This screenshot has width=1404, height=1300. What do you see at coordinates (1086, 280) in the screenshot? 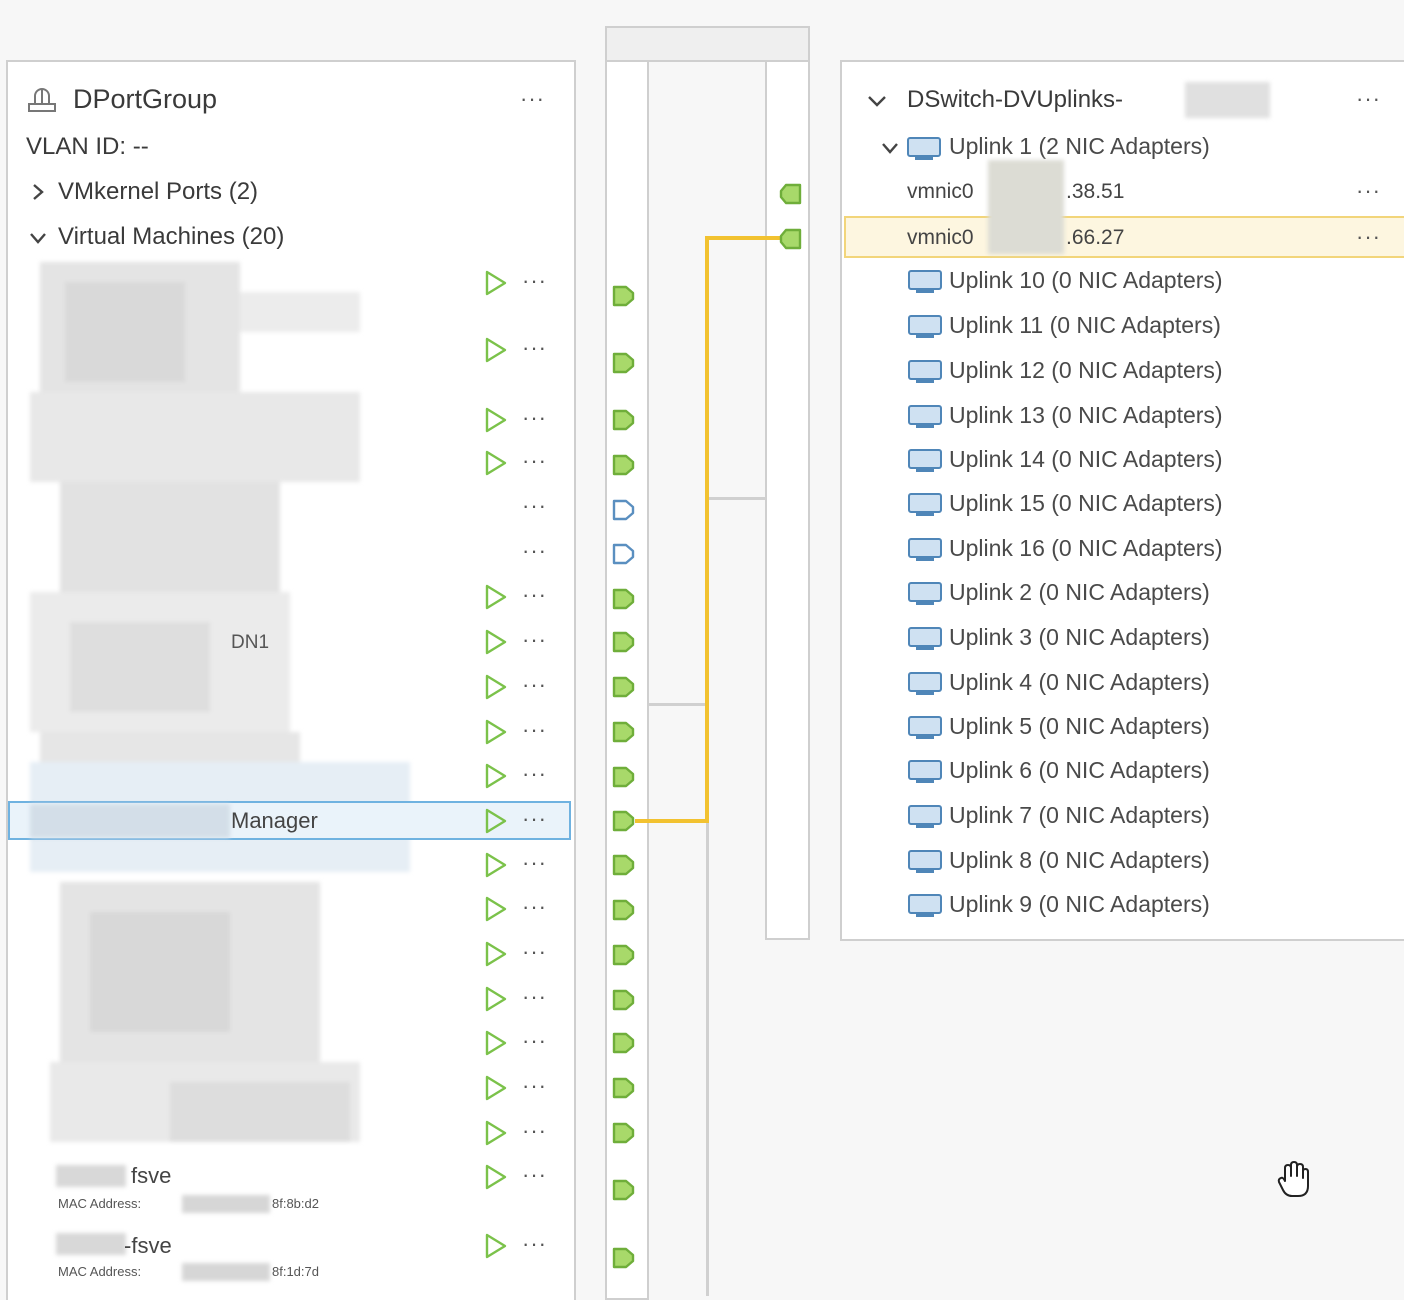
I see `uplink-item-label: Uplink 10 (0 NIC Adapters)` at bounding box center [1086, 280].